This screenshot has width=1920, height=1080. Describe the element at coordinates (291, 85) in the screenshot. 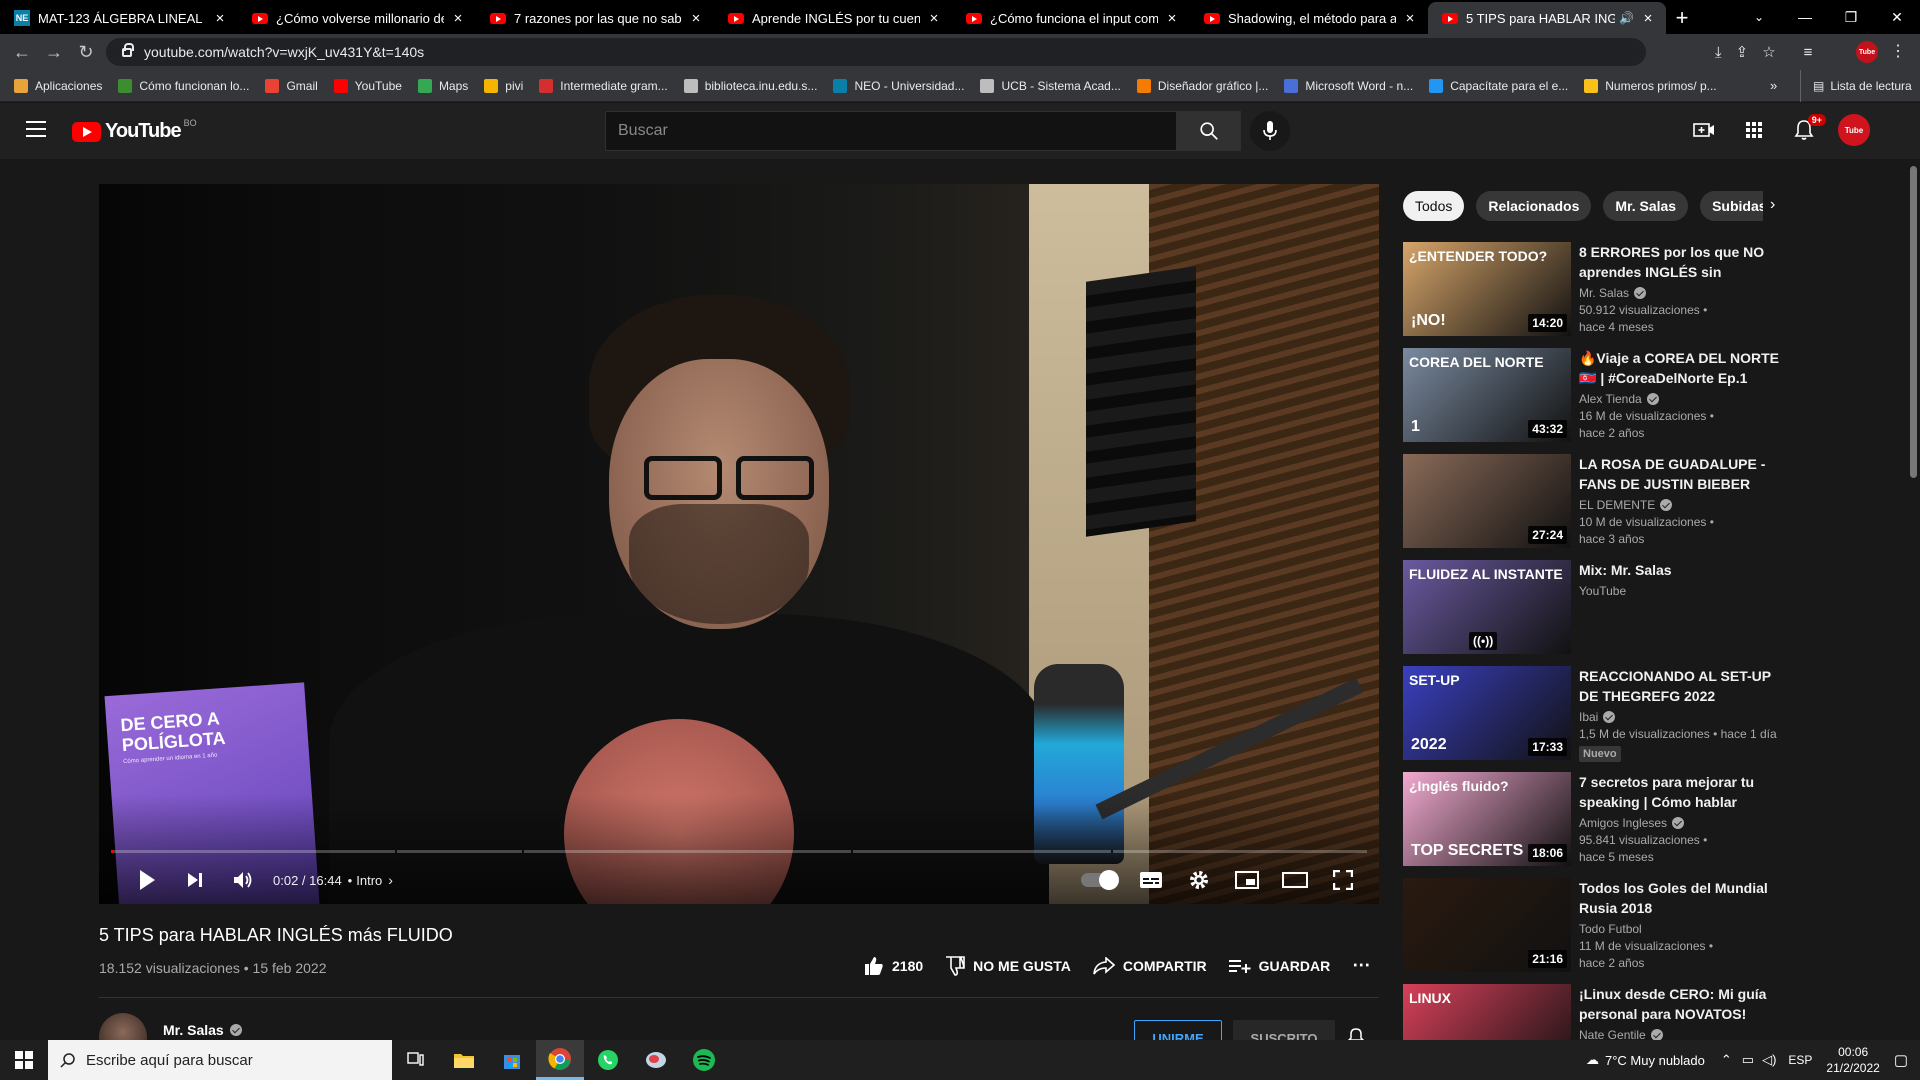

I see `bookmark-item: Gmail` at that location.